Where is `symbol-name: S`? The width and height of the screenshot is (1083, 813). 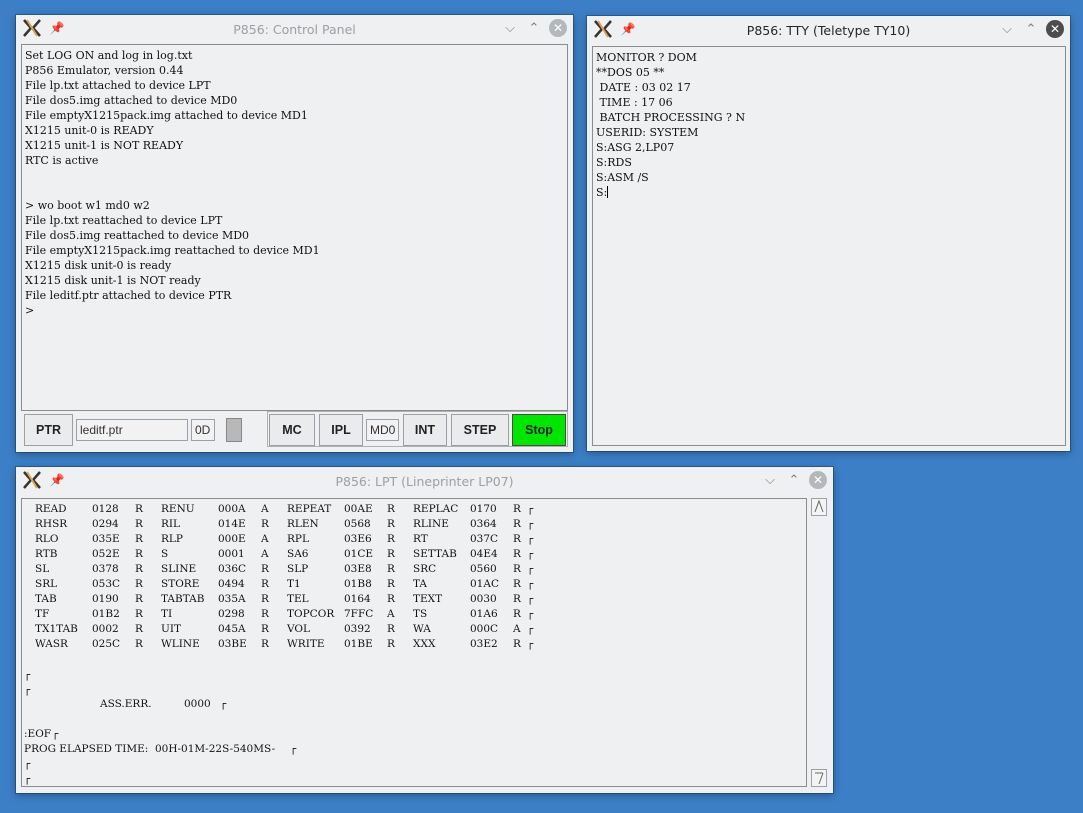 symbol-name: S is located at coordinates (165, 554).